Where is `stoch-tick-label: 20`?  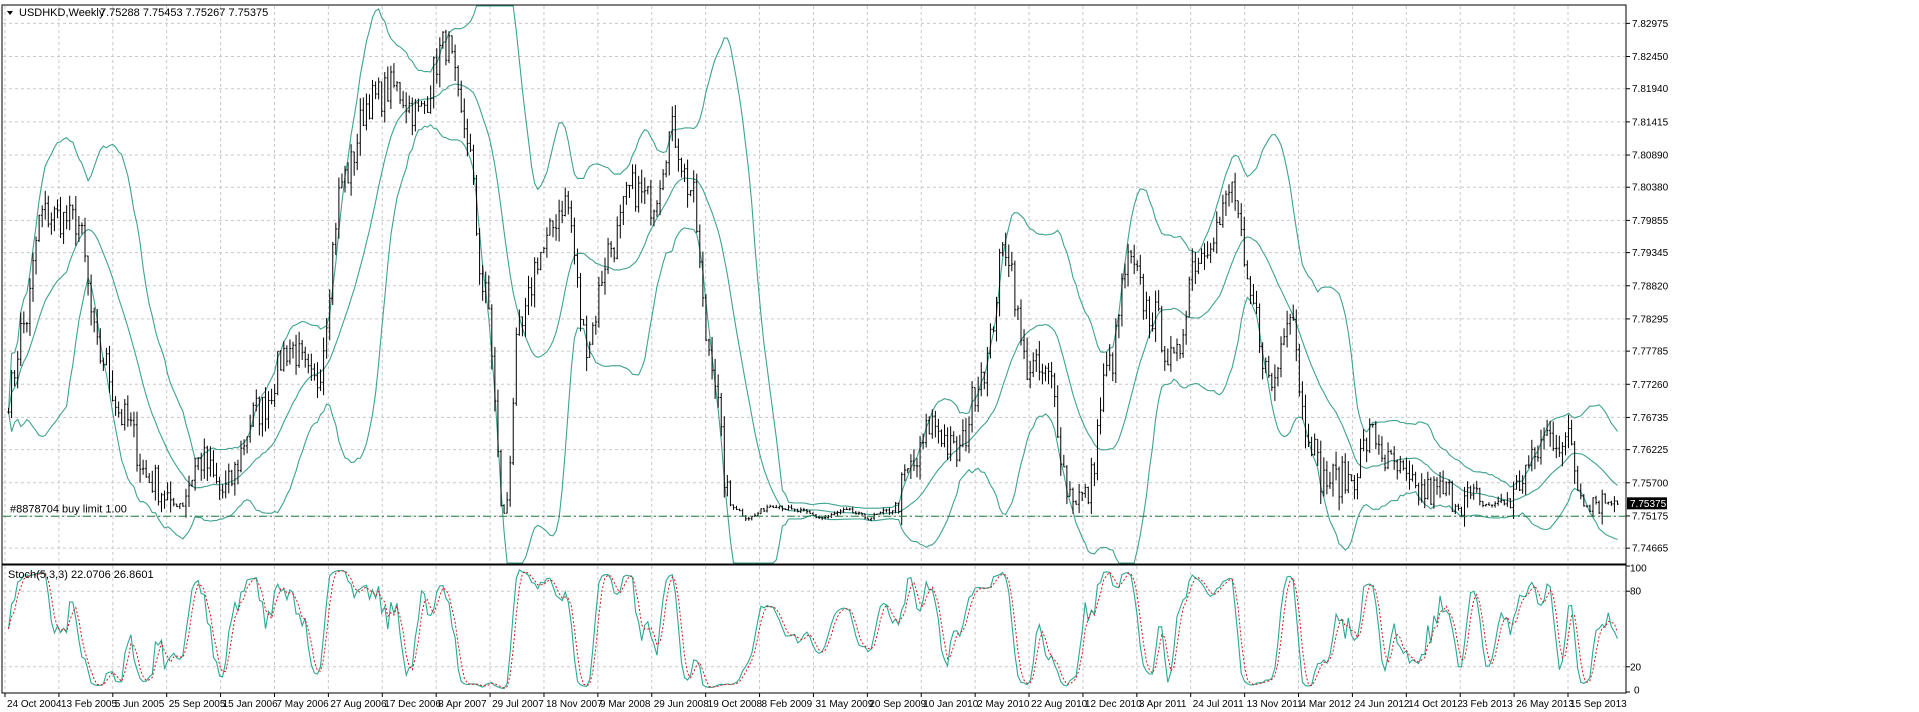
stoch-tick-label: 20 is located at coordinates (1636, 667).